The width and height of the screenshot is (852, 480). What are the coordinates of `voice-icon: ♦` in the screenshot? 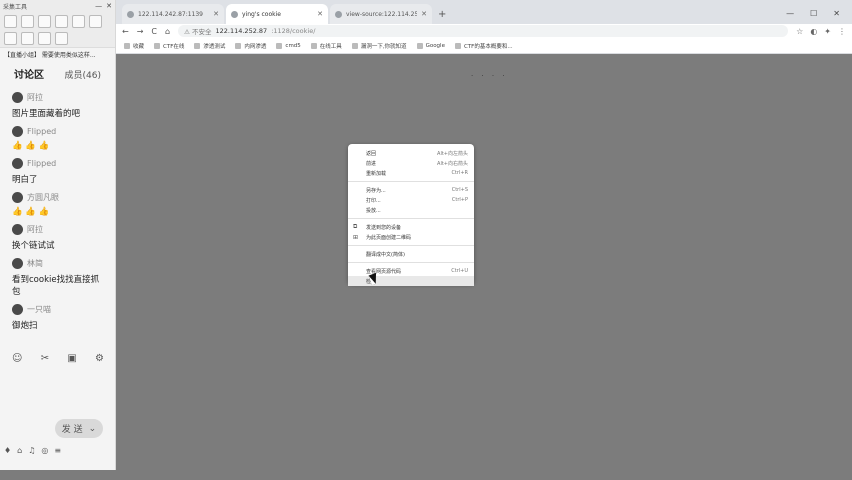 It's located at (7, 450).